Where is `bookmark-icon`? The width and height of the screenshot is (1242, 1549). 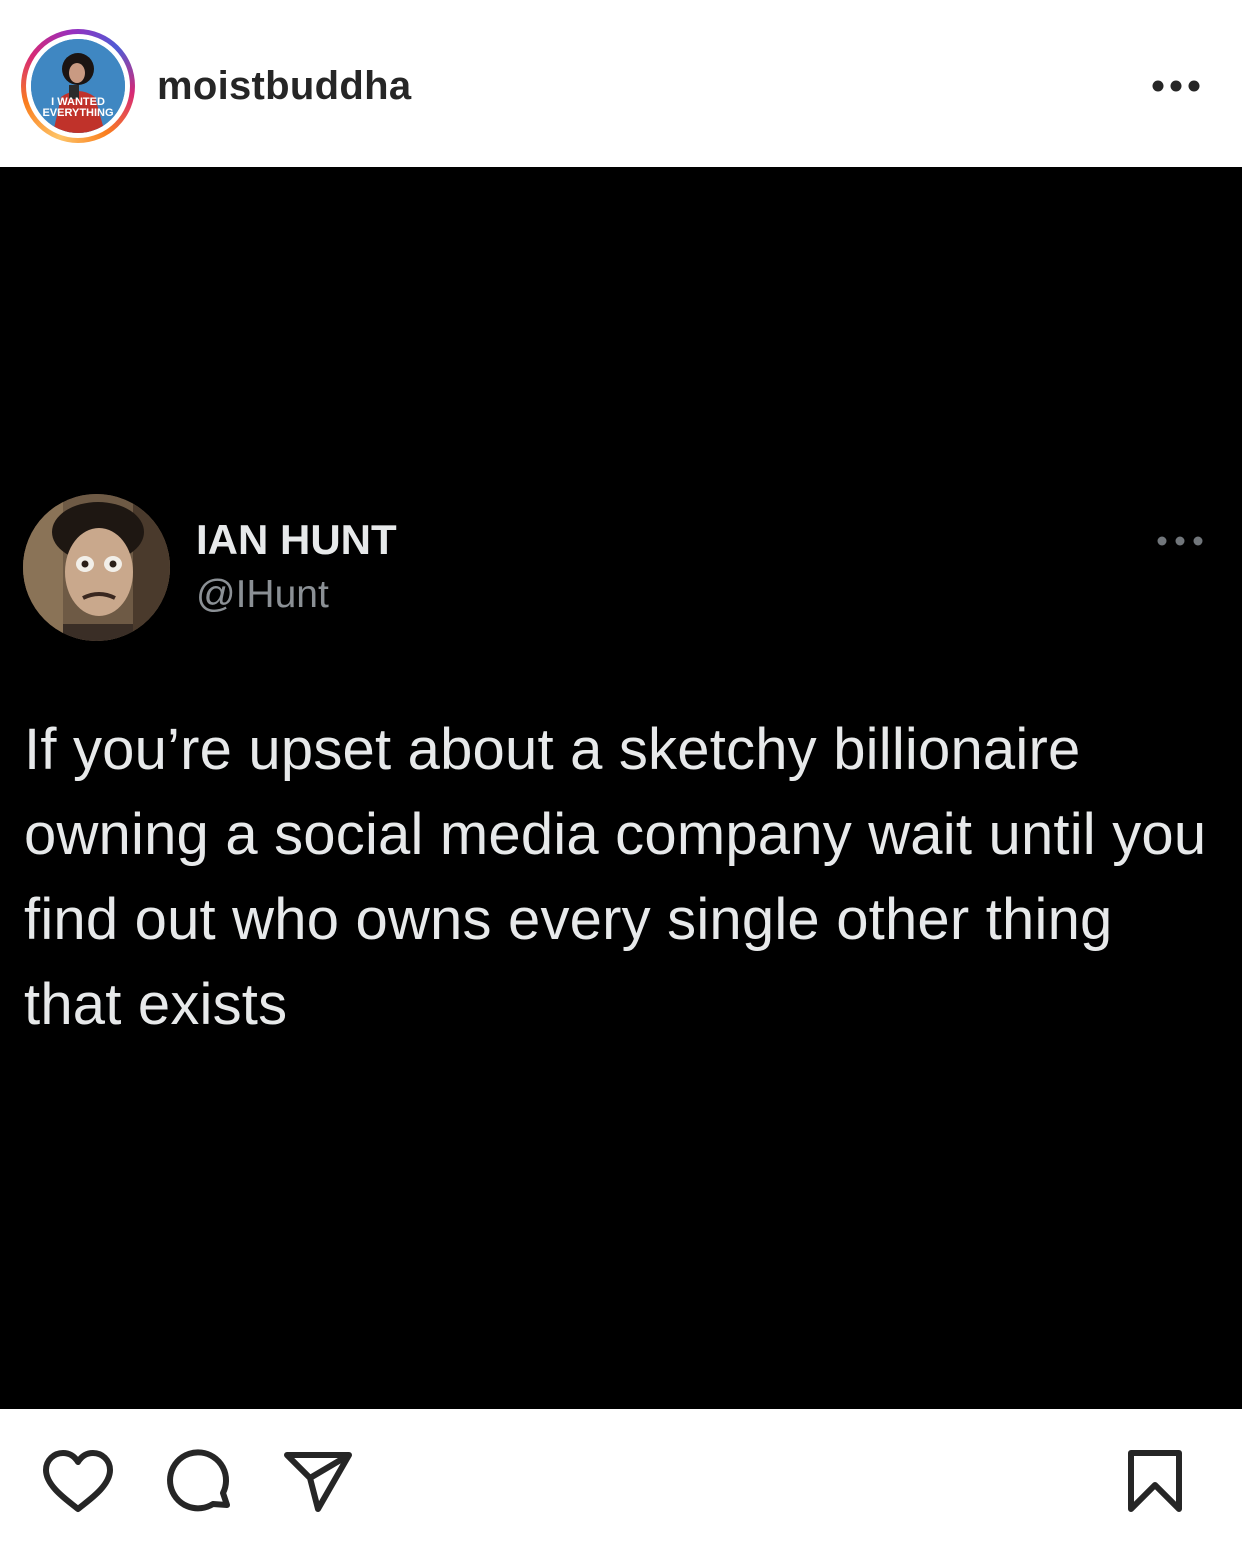 bookmark-icon is located at coordinates (1155, 1482).